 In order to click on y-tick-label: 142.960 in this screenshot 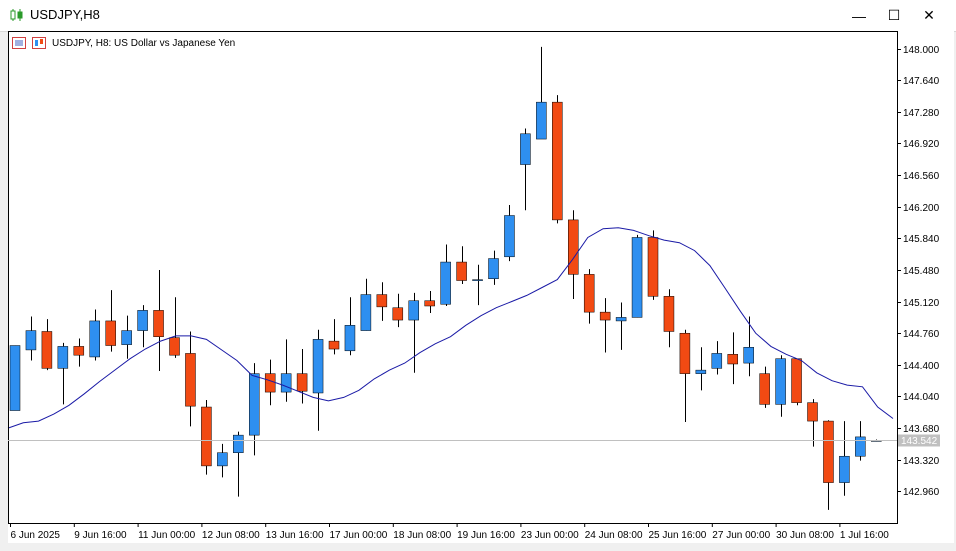, I will do `click(921, 492)`.